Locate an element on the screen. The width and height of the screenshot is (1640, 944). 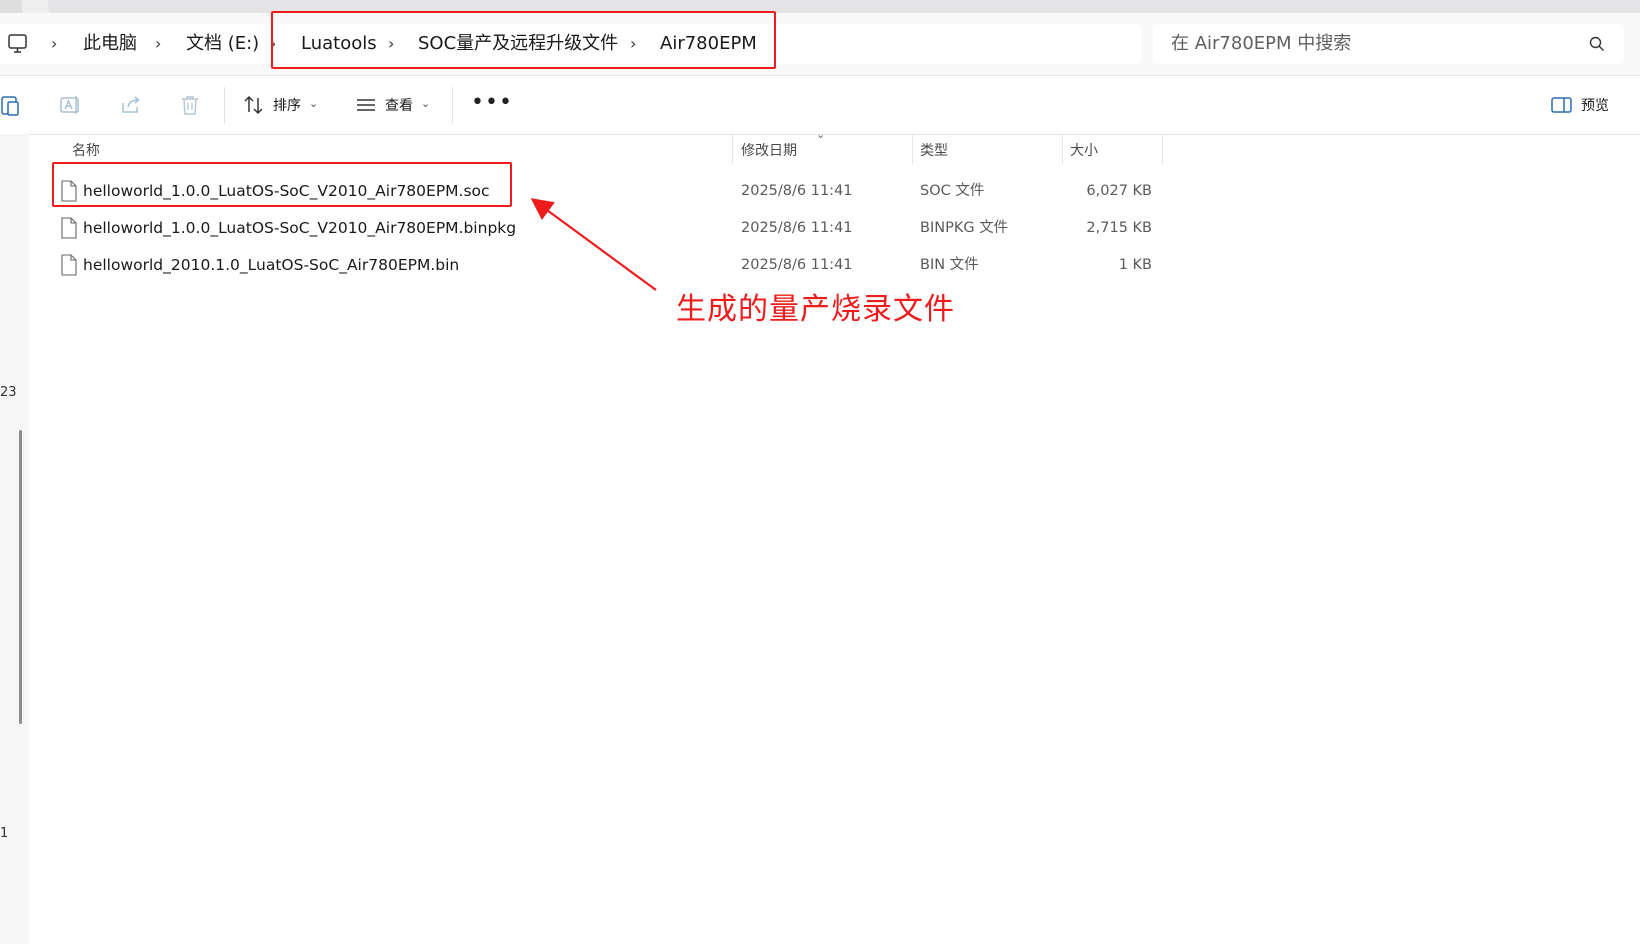
preview-pane-icon is located at coordinates (1562, 105).